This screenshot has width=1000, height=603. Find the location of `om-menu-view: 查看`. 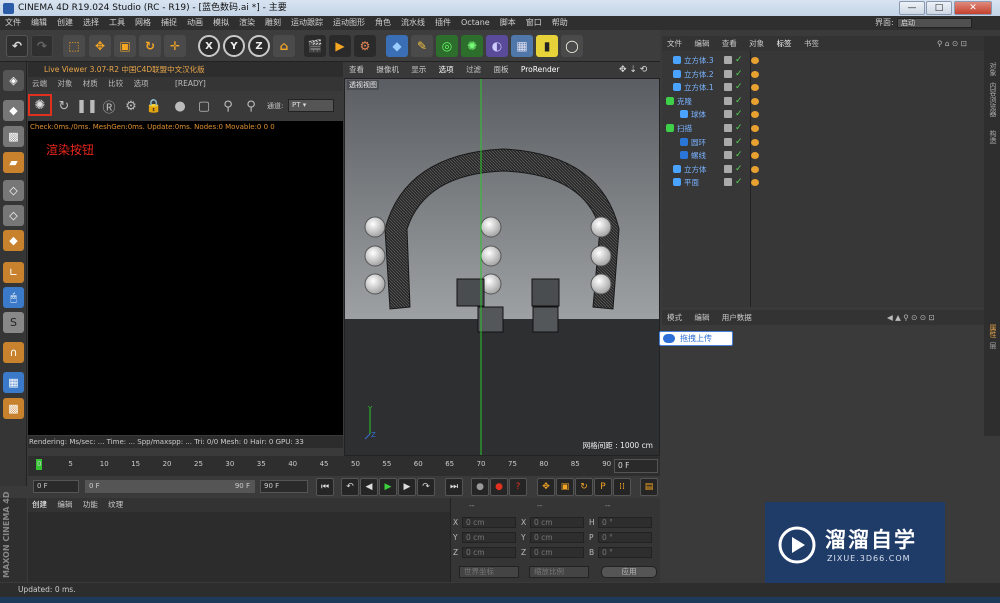

om-menu-view: 查看 is located at coordinates (729, 43).